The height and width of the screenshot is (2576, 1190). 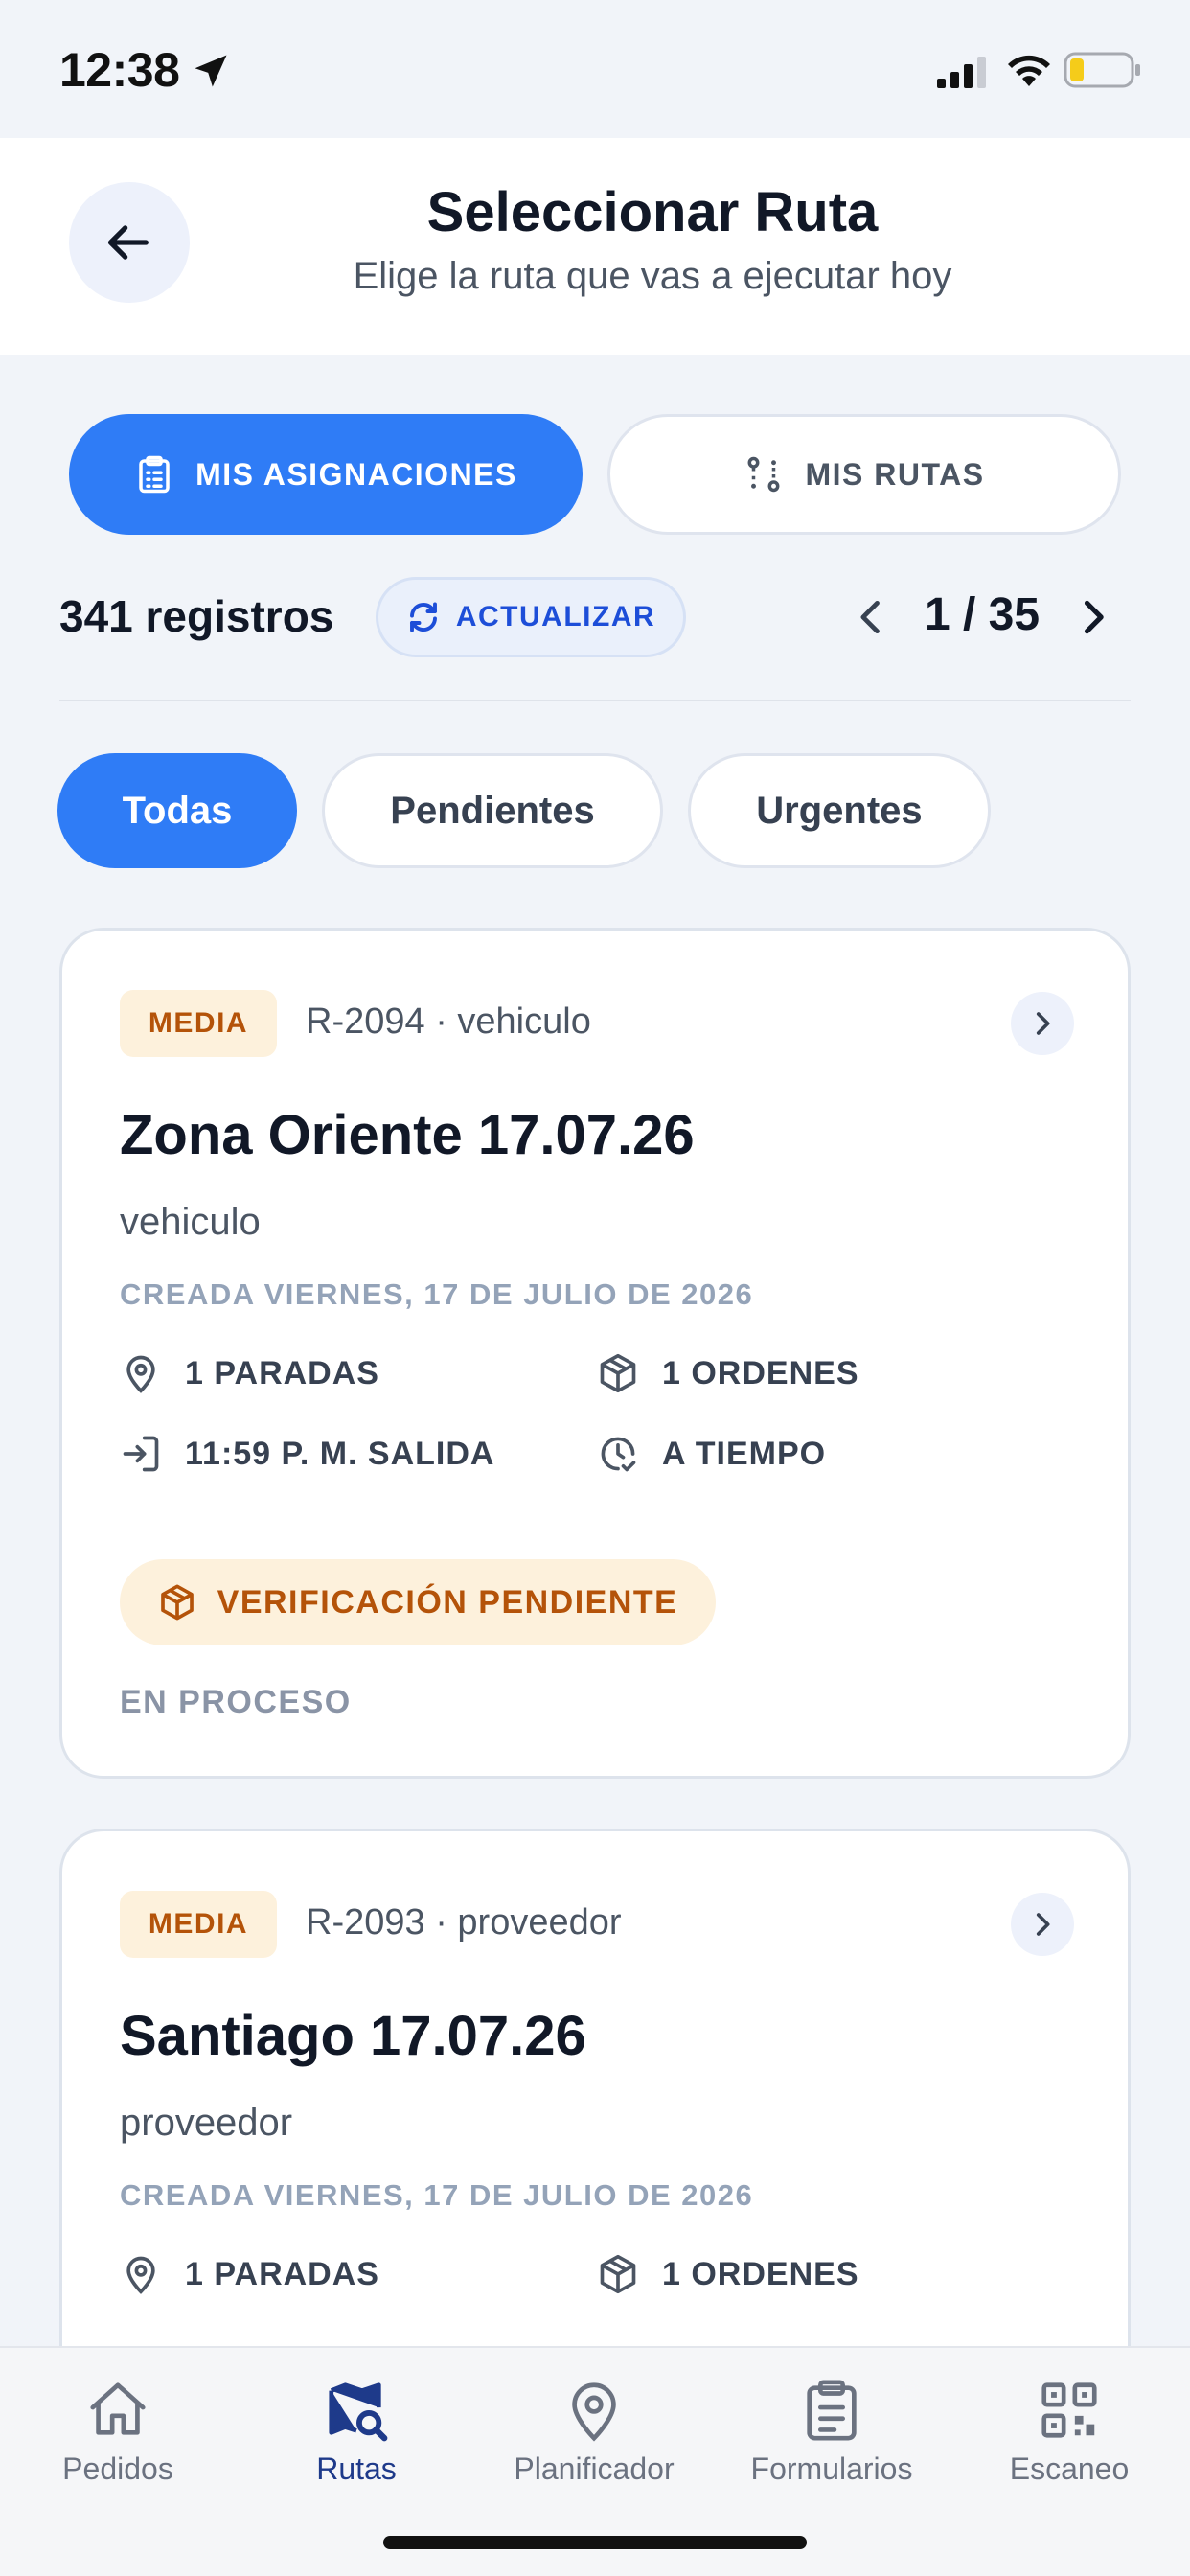 I want to click on tab-formularios-label: Formularios, so click(x=832, y=2468).